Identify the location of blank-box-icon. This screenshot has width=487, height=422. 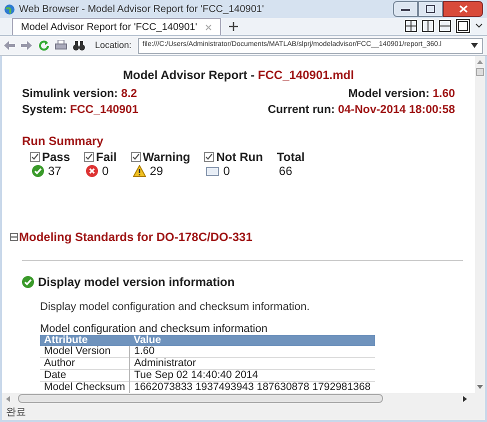
(213, 171).